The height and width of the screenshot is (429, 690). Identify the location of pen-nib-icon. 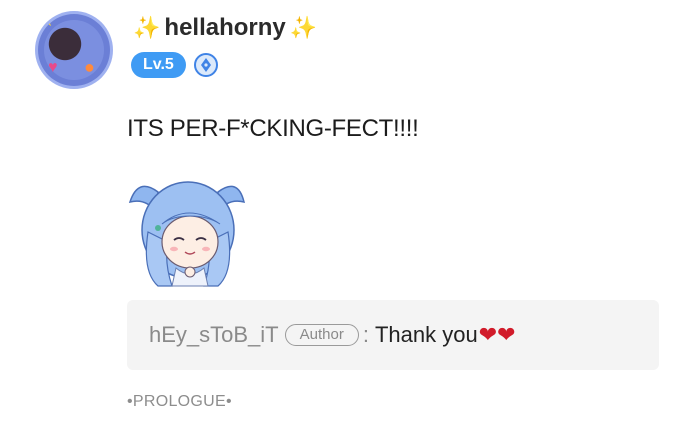
(205, 65).